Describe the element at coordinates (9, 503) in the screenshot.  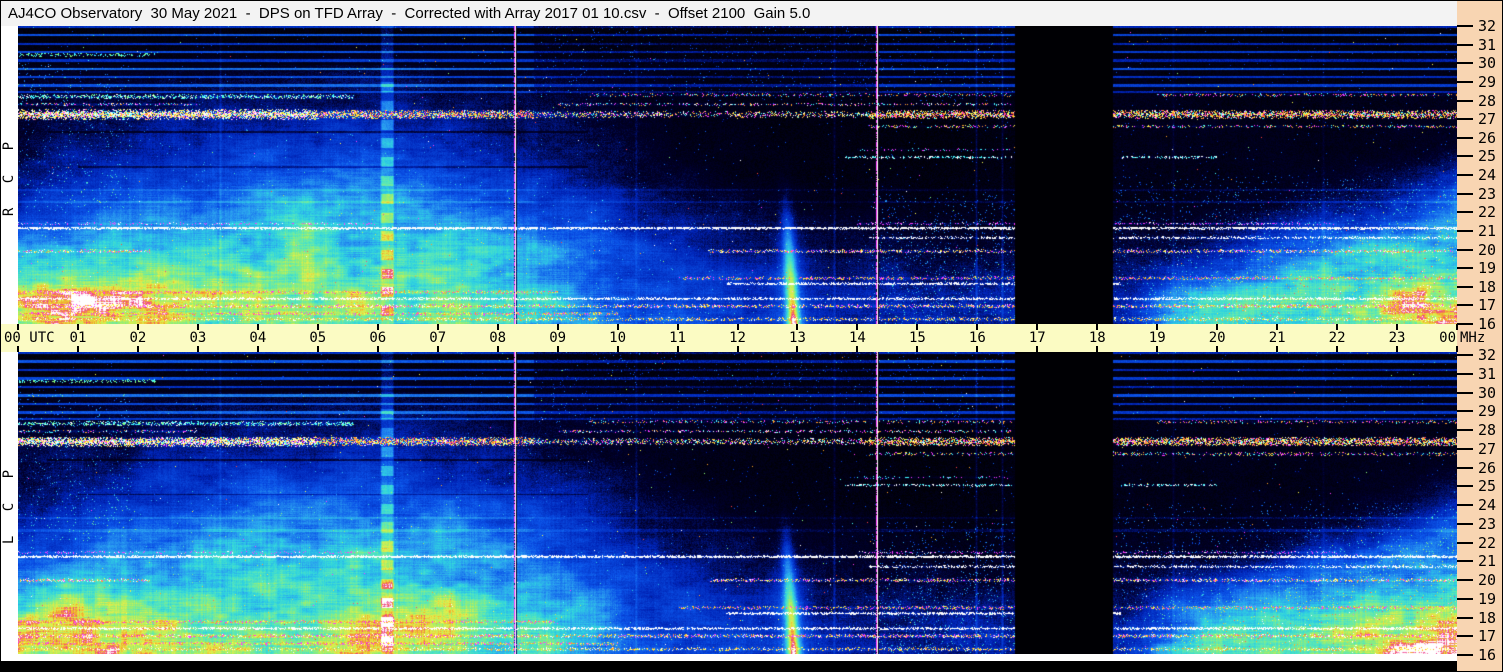
I see `polarization-label-lcp: L C P` at that location.